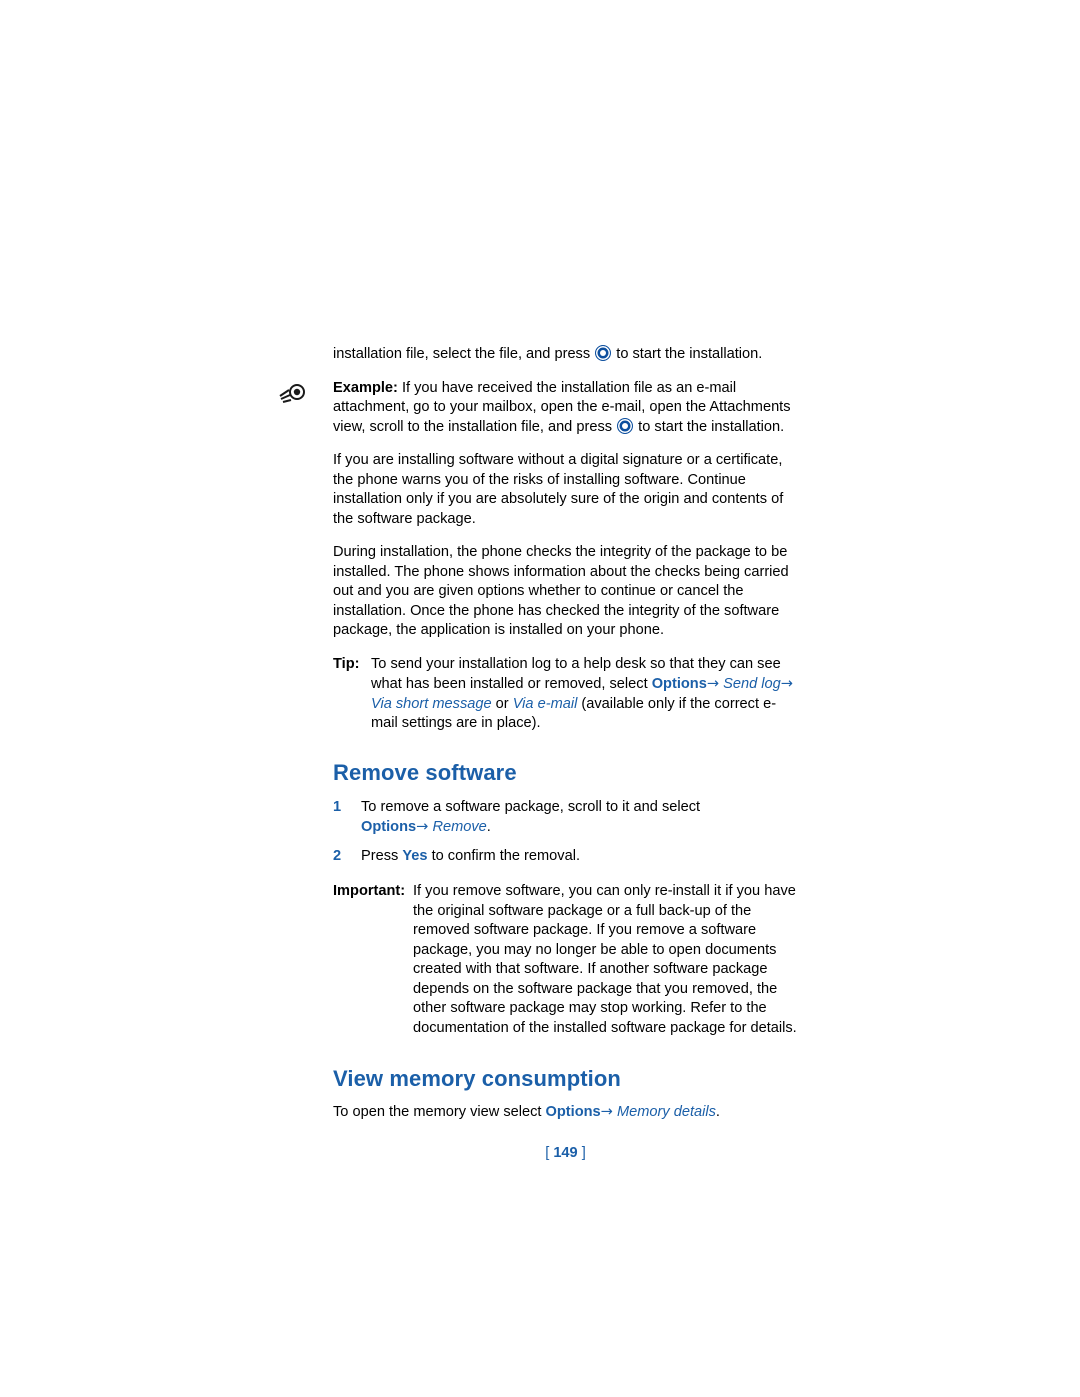 The width and height of the screenshot is (1080, 1397). Describe the element at coordinates (365, 387) in the screenshot. I see `example-label: Example:` at that location.